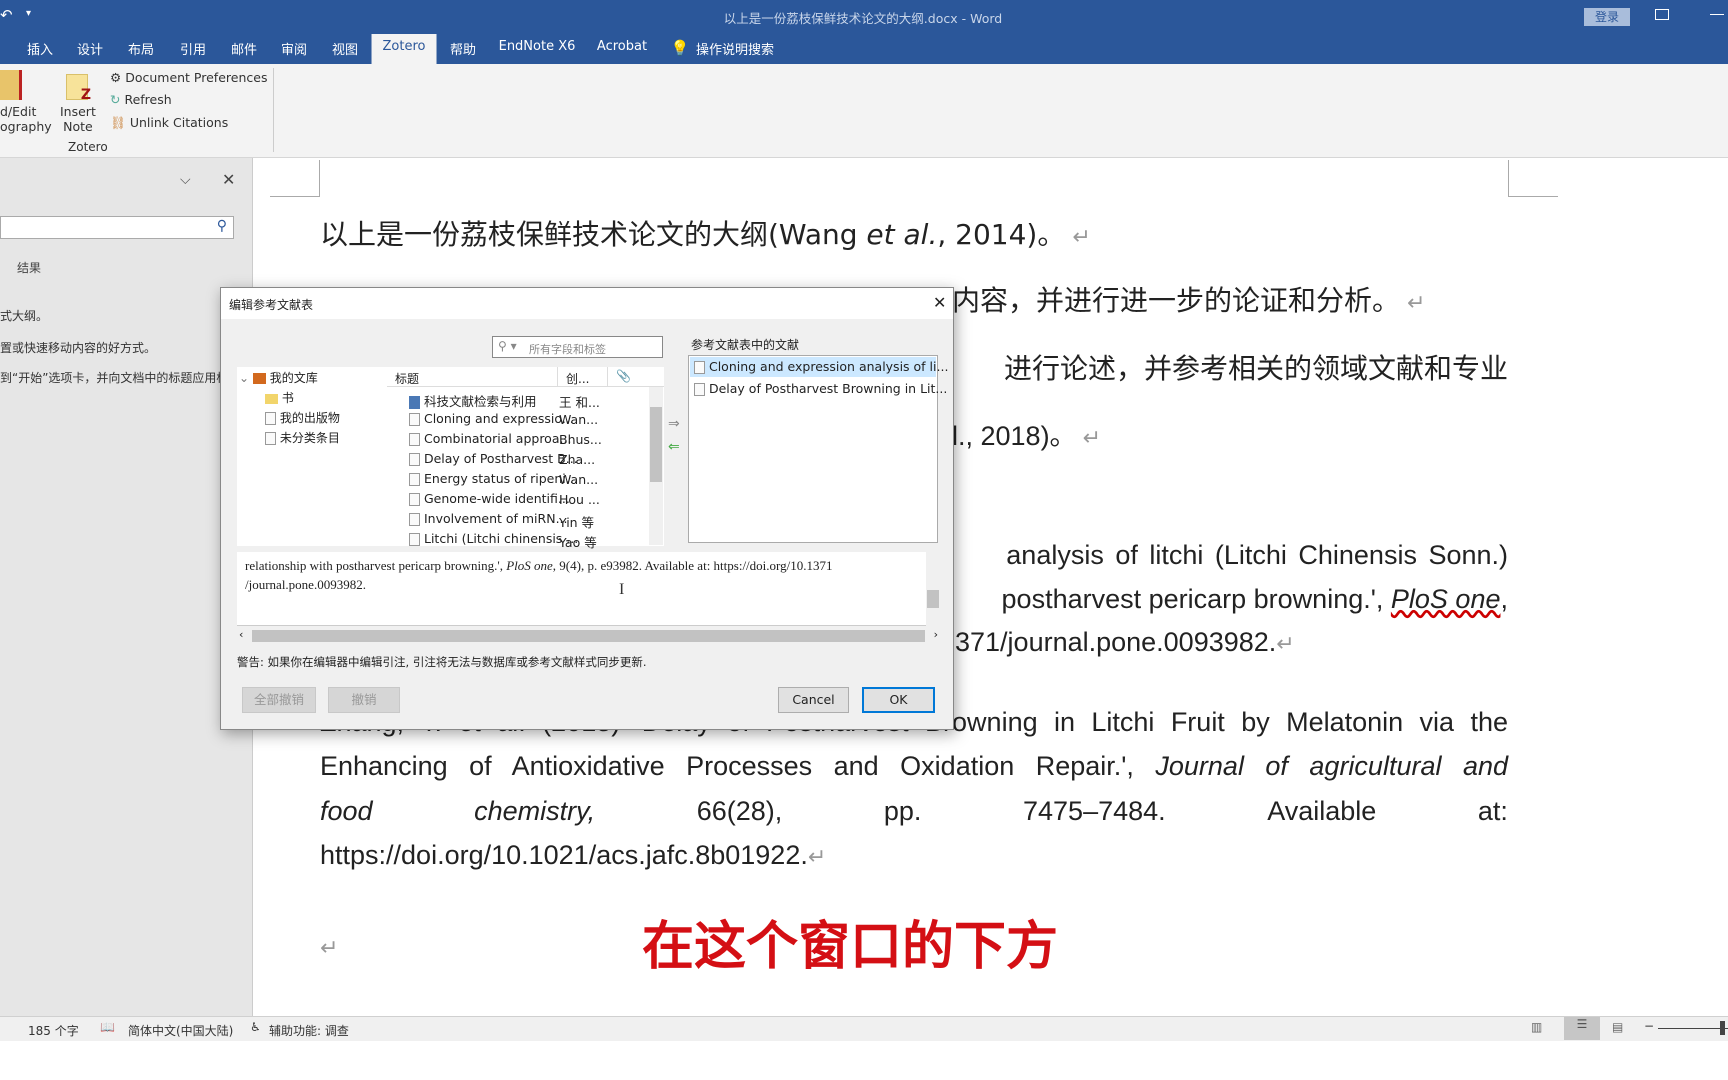 Image resolution: width=1728 pixels, height=1080 pixels. I want to click on search-input: ⚲ ▾ 所有字段和标签, so click(577, 347).